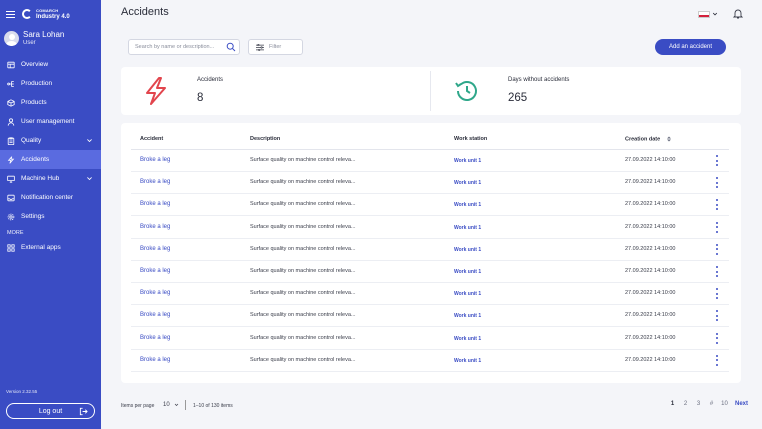  Describe the element at coordinates (37, 83) in the screenshot. I see `sidebar-item-label: Production` at that location.